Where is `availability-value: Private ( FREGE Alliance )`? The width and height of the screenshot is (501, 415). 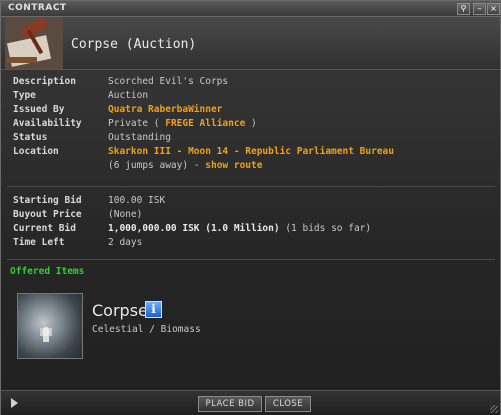 availability-value: Private ( FREGE Alliance ) is located at coordinates (182, 123).